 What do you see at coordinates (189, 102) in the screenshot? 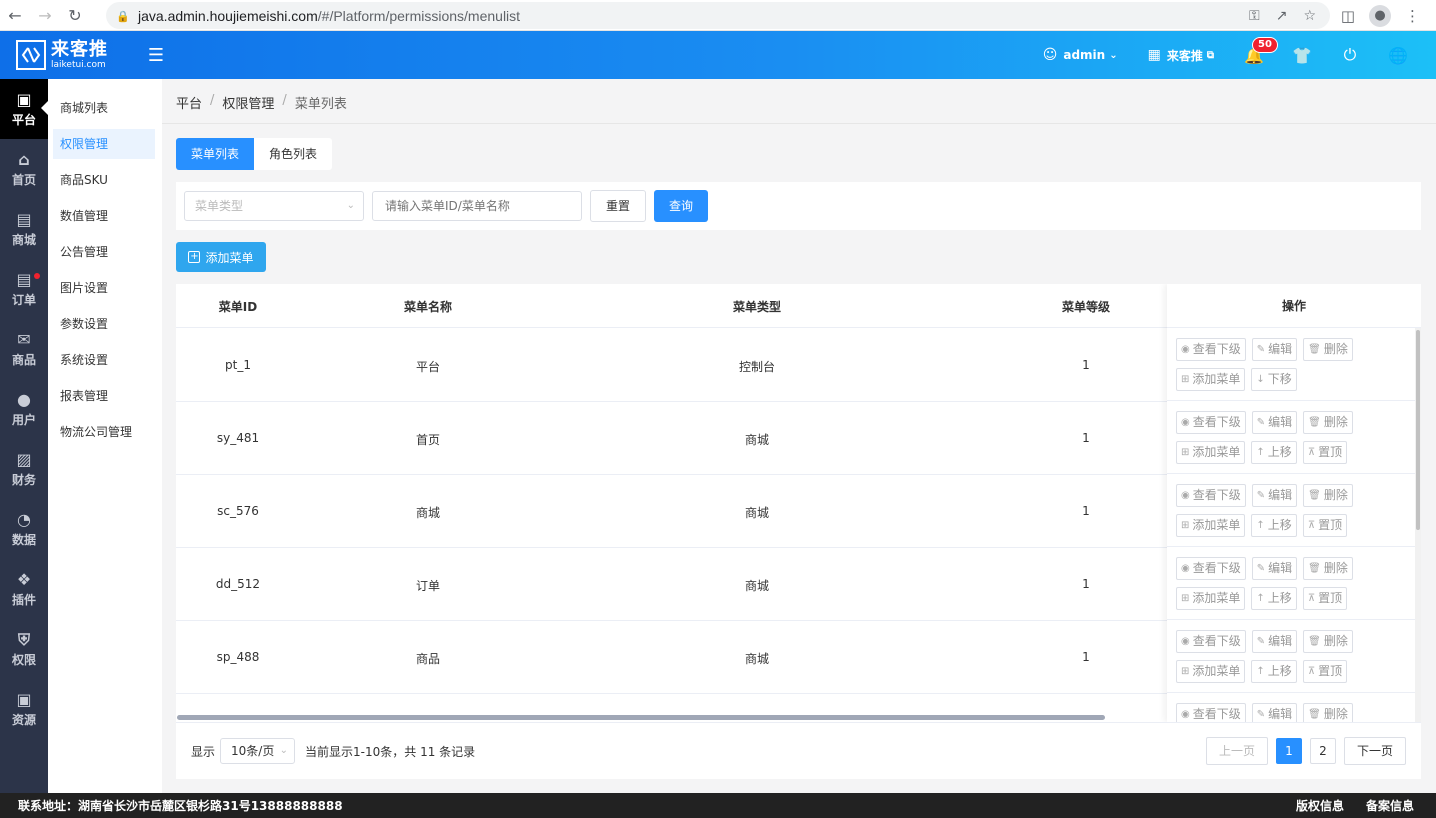
I see `breadcrumb-platform: 平台` at bounding box center [189, 102].